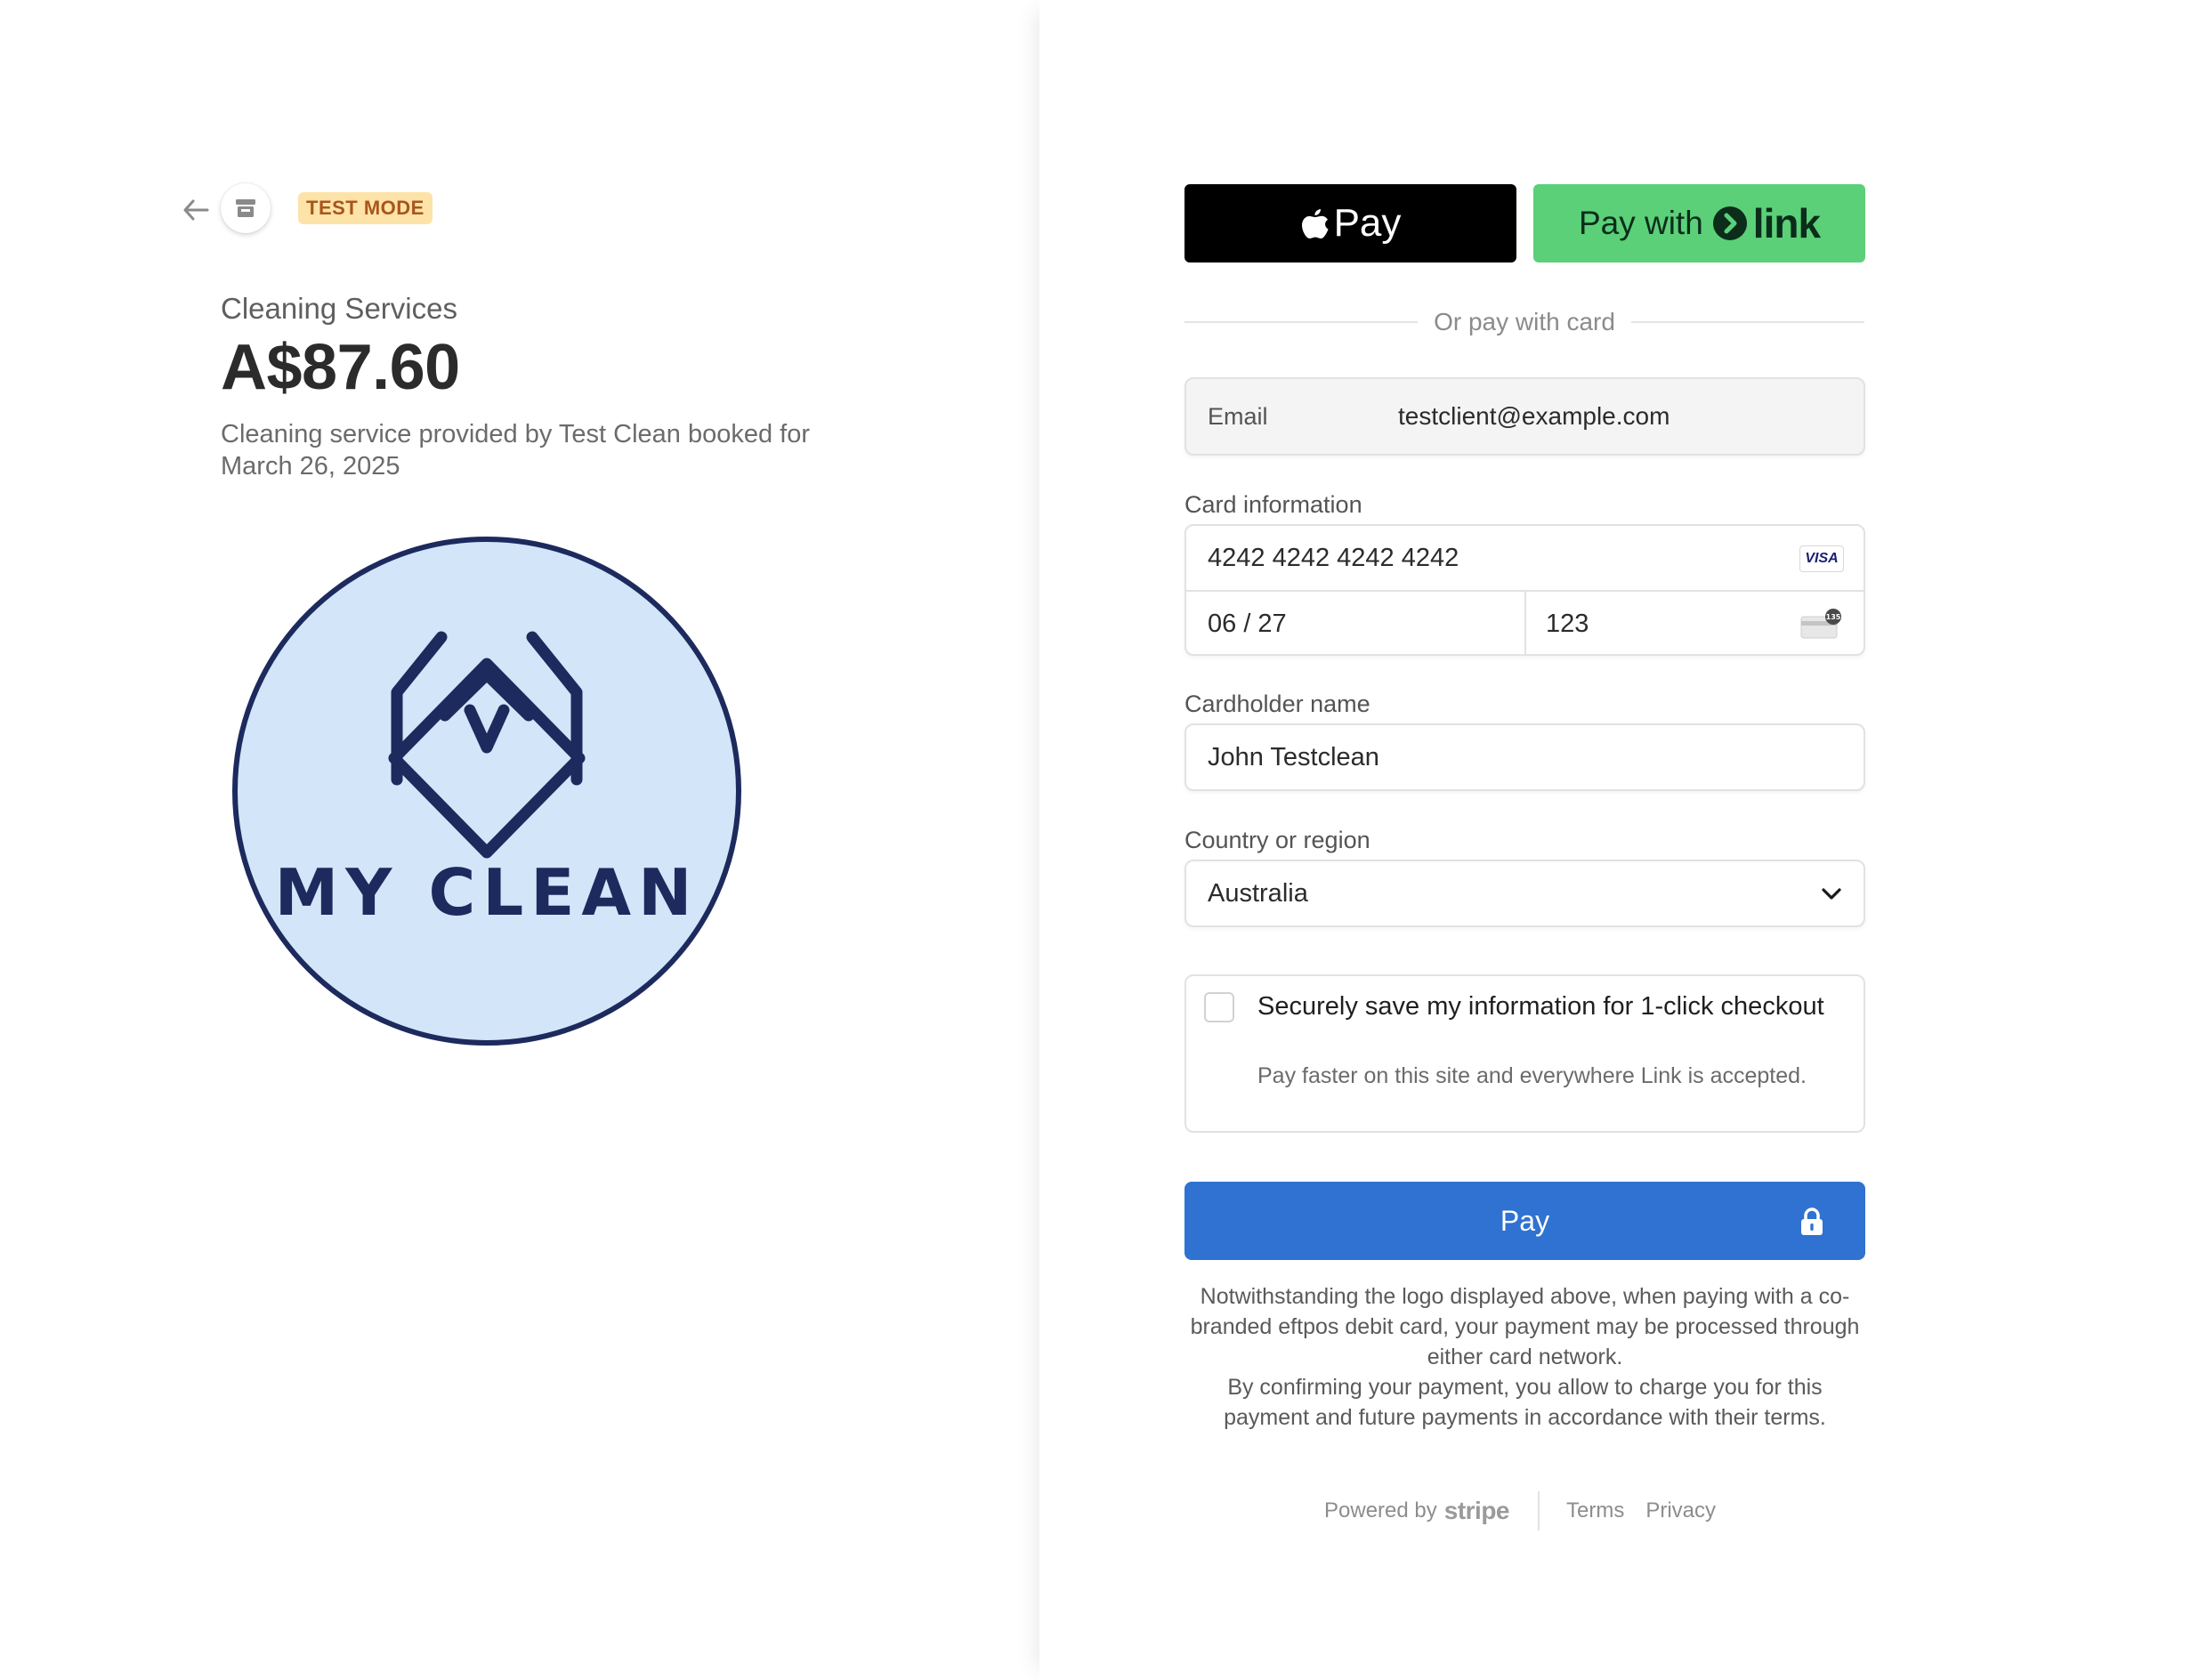 The width and height of the screenshot is (2191, 1680). What do you see at coordinates (1729, 223) in the screenshot?
I see `link-arrow-icon` at bounding box center [1729, 223].